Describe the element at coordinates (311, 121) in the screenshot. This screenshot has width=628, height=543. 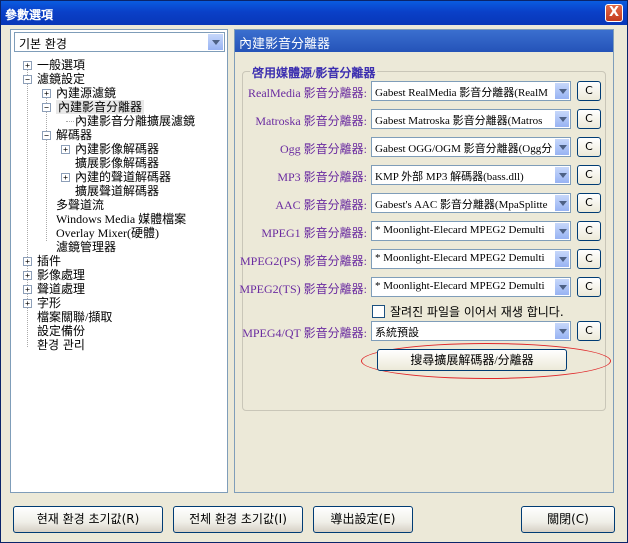
I see `splitter-label: Matroska 影音分離器:` at that location.